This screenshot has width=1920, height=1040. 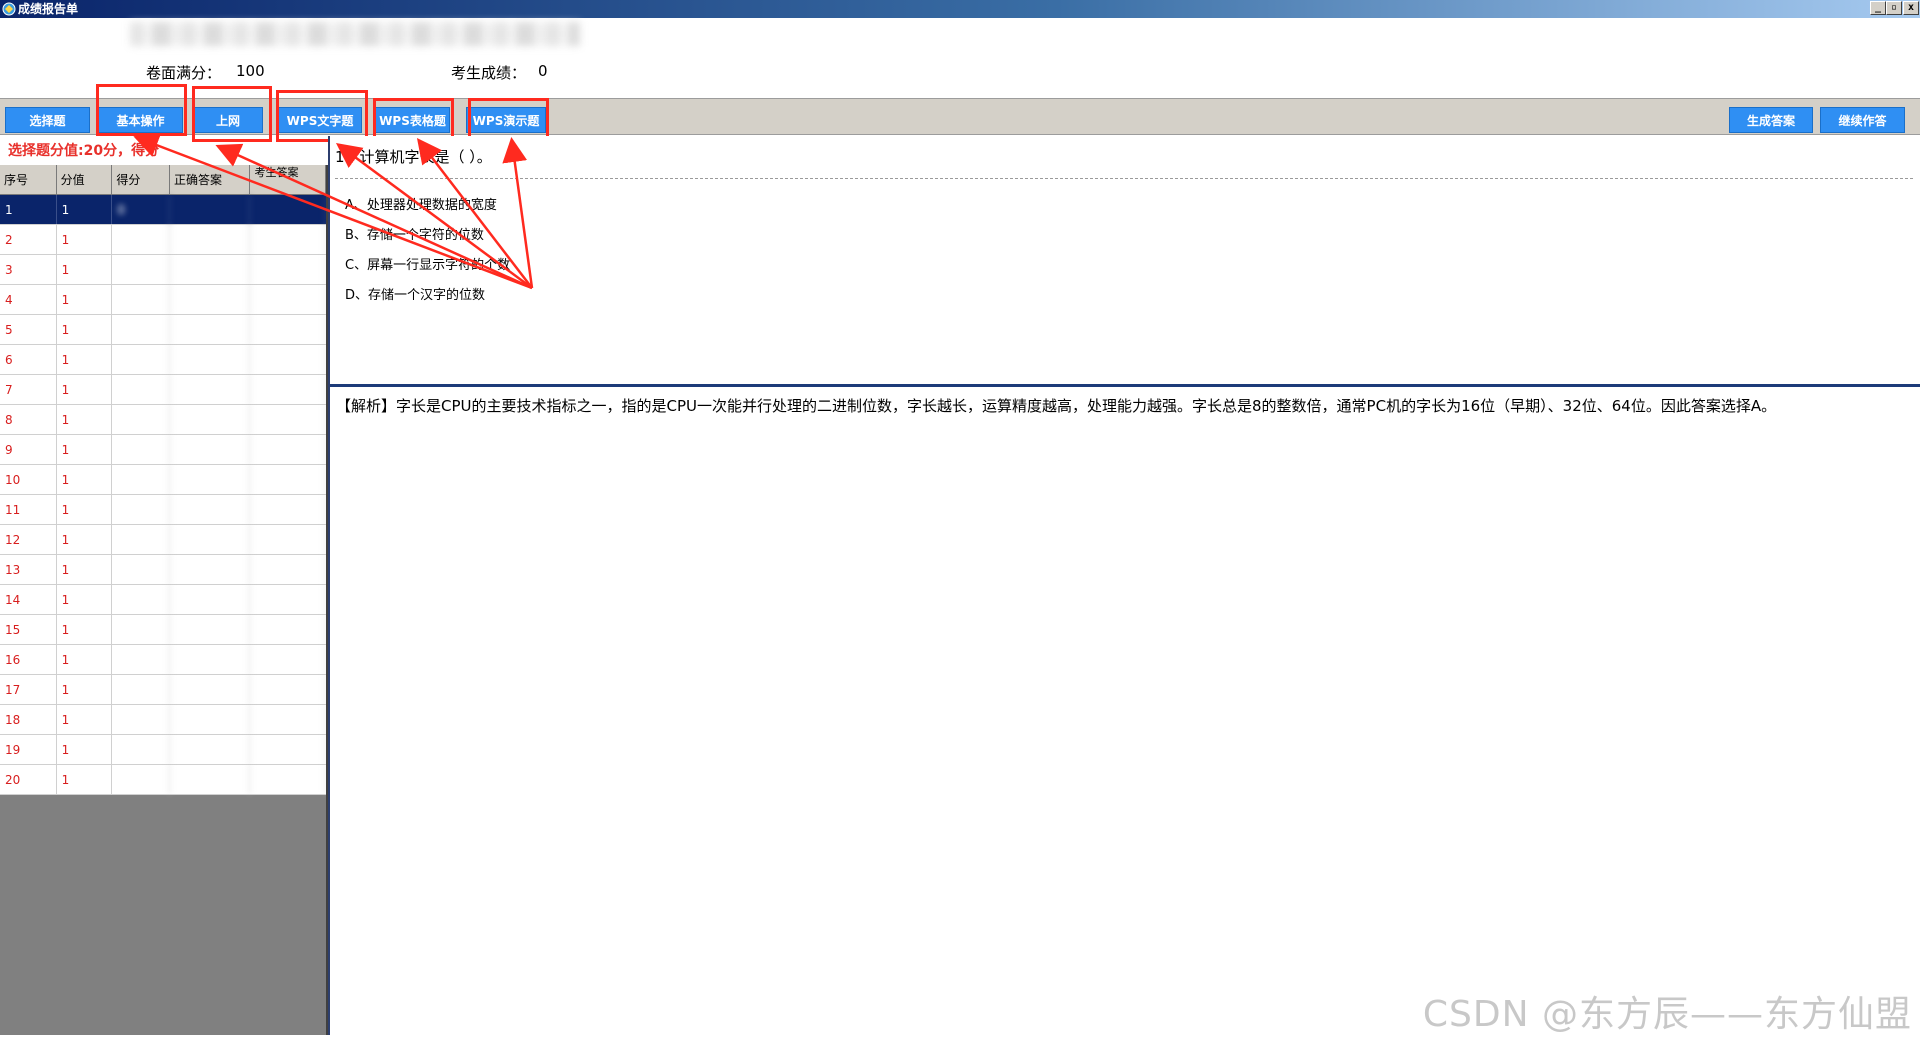 I want to click on table-row: 13 1, so click(x=163, y=570).